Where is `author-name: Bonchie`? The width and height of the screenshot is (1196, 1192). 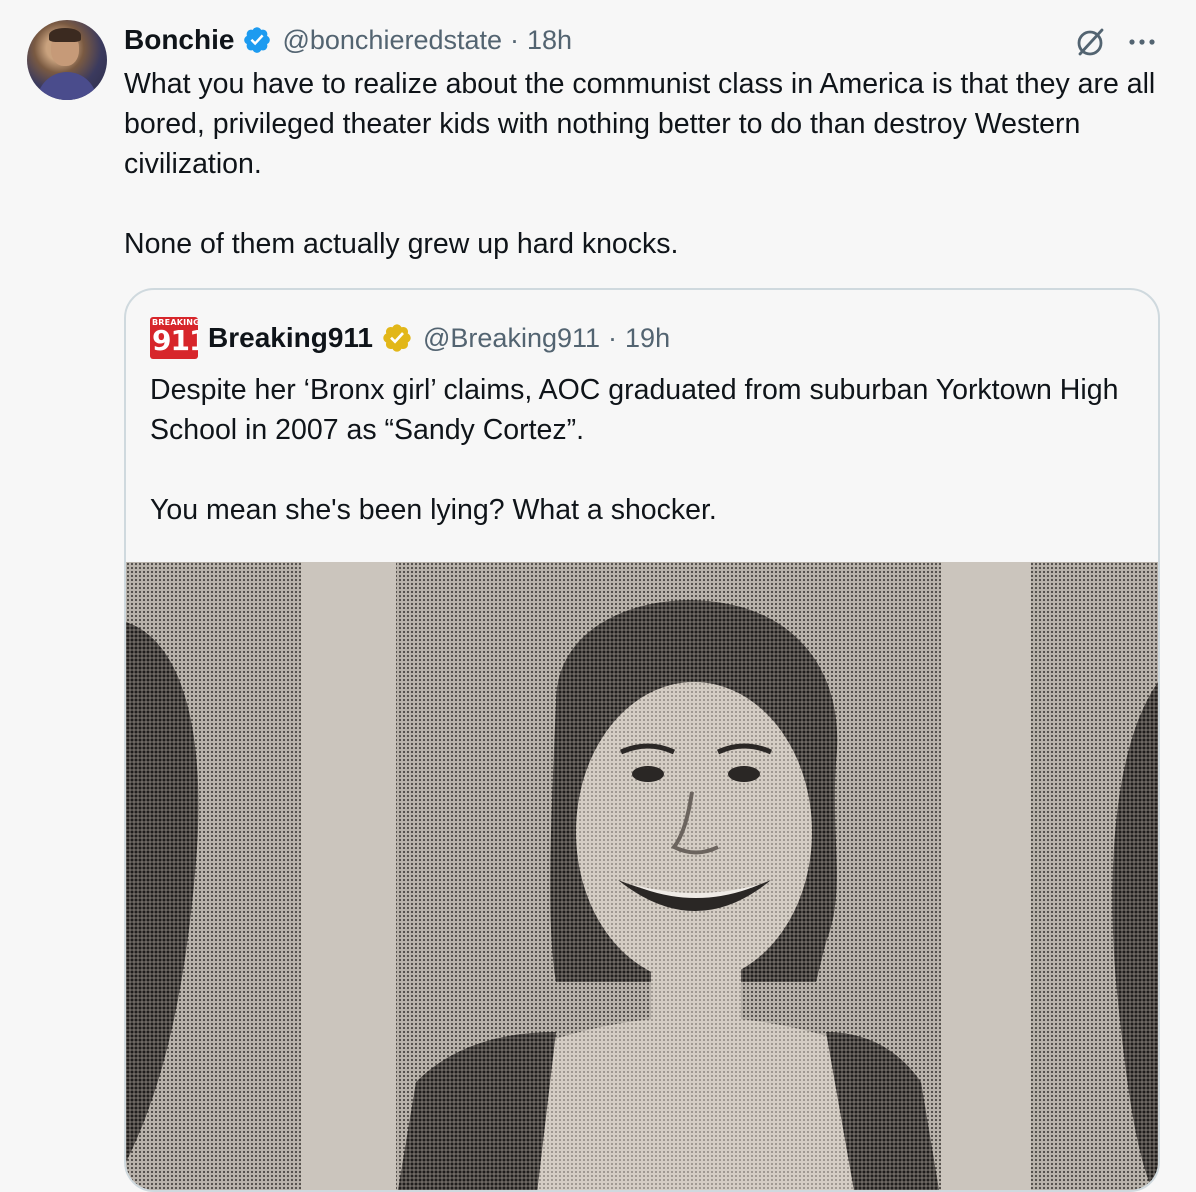 author-name: Bonchie is located at coordinates (179, 40).